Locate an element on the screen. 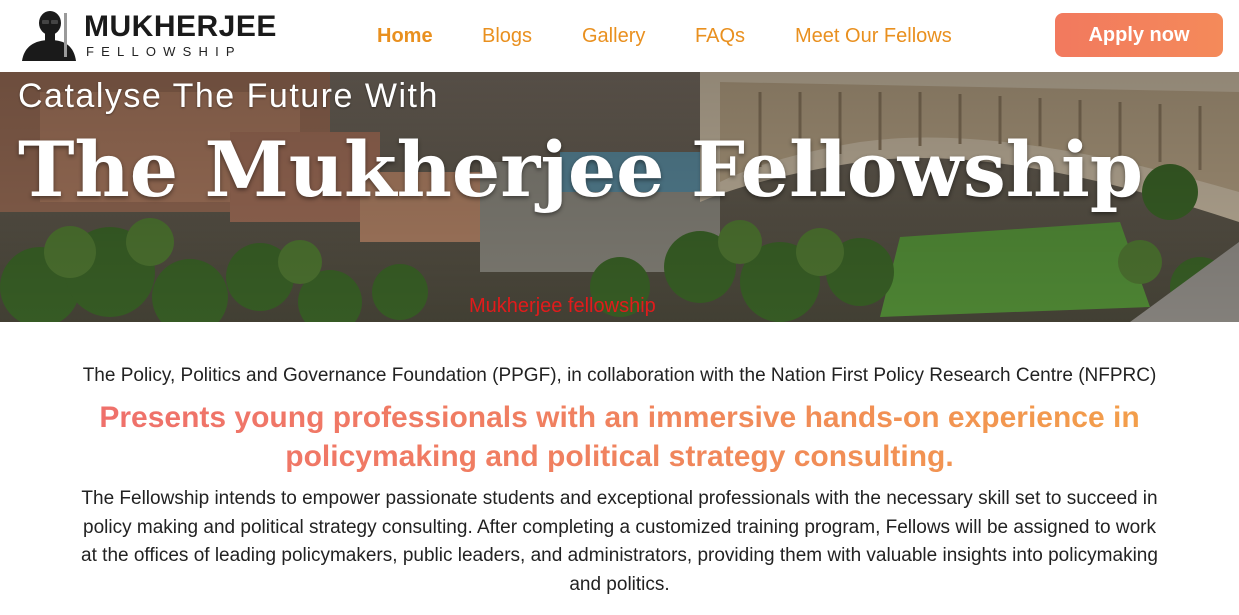  hero-subtitle: Catalyse The Future With is located at coordinates (228, 96).